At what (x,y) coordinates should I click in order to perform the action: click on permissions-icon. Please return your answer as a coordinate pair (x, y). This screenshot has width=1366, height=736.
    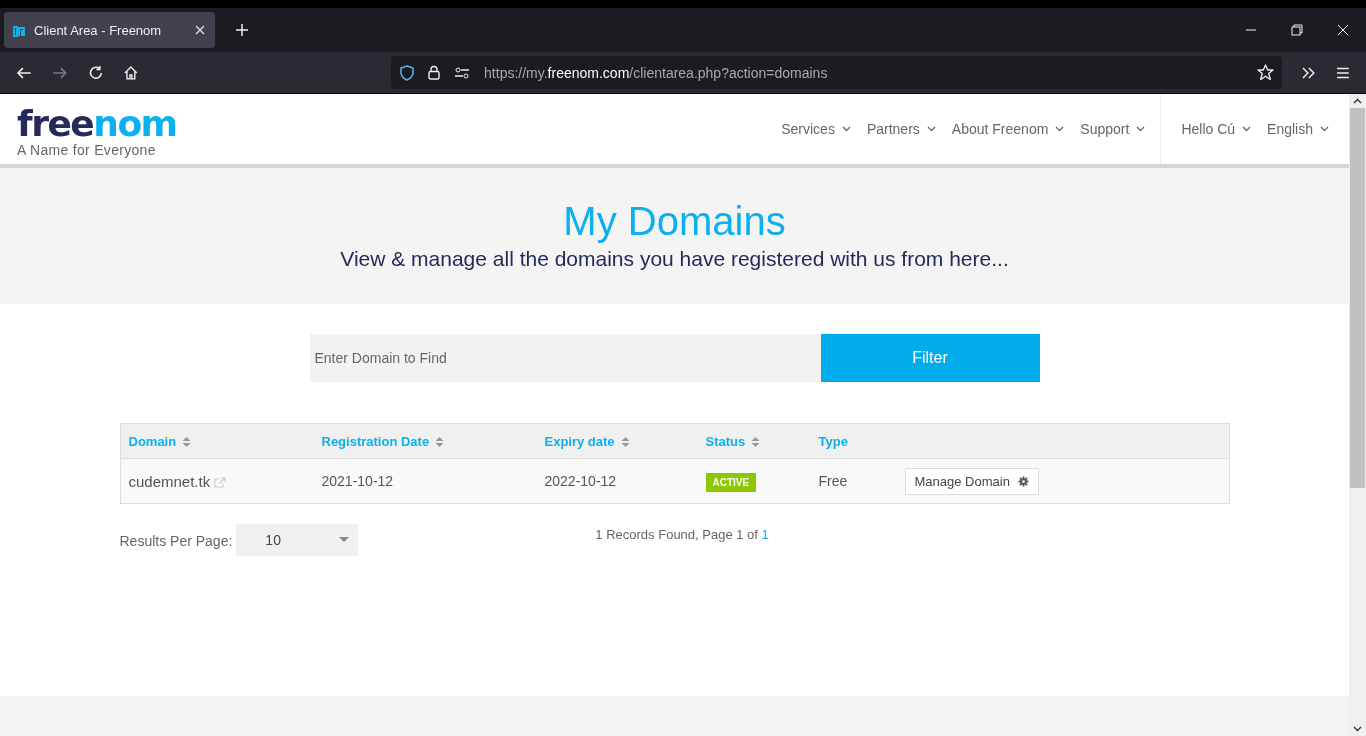
    Looking at the image, I should click on (462, 72).